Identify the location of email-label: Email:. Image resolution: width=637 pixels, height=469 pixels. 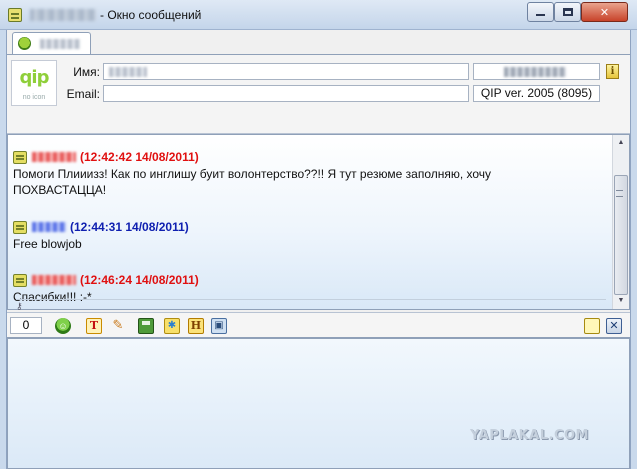
(83, 94).